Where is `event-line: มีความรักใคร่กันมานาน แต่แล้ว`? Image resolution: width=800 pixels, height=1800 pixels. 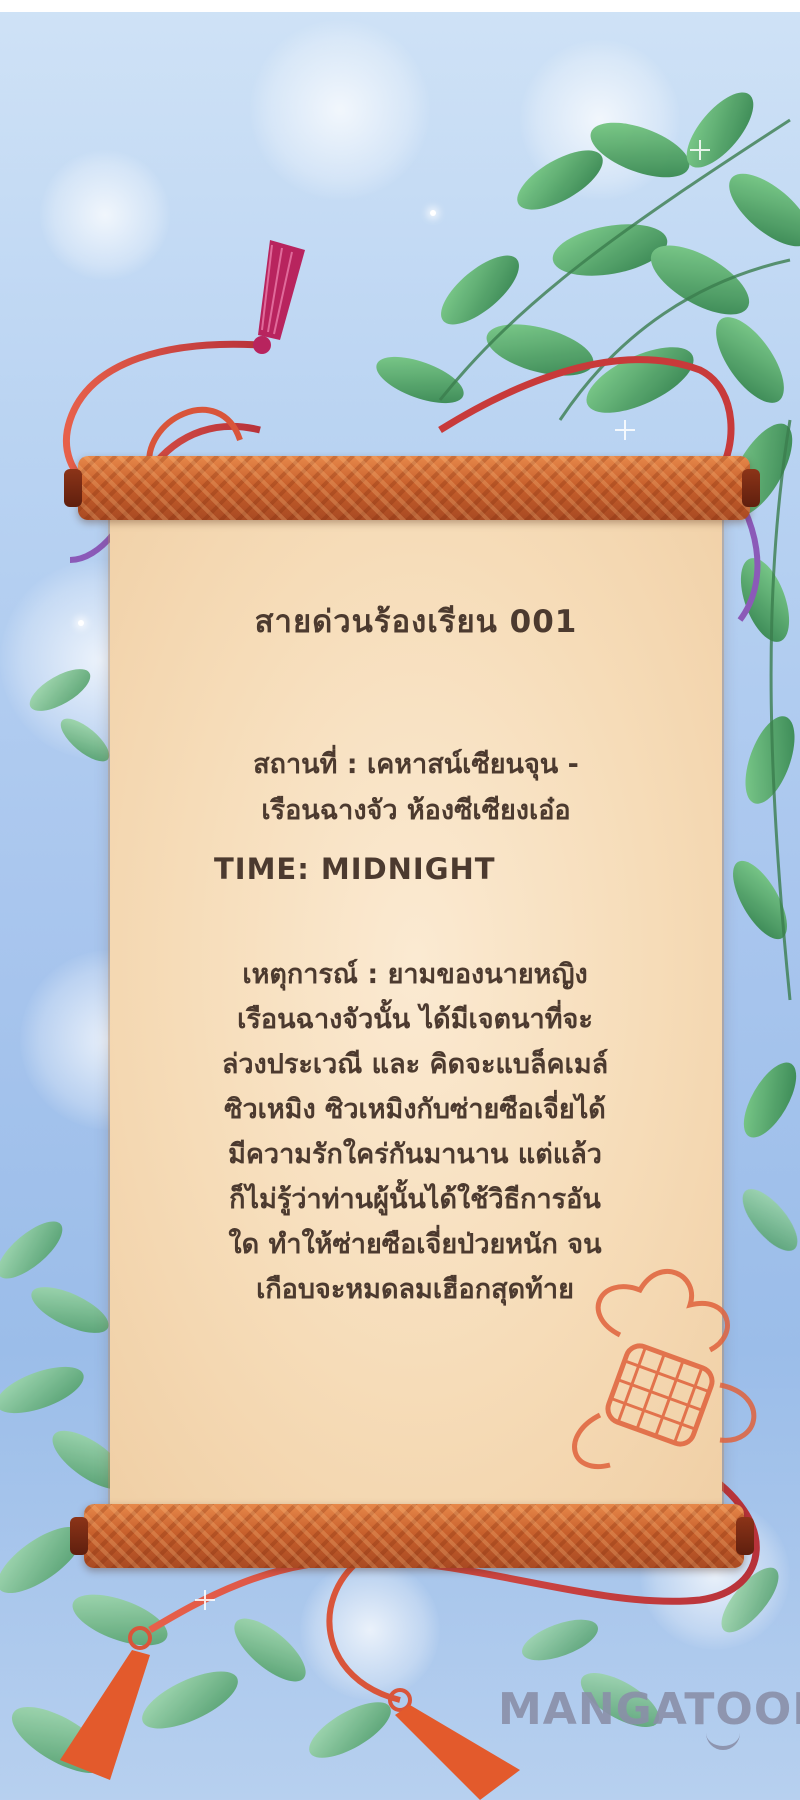 event-line: มีความรักใคร่กันมานาน แต่แล้ว is located at coordinates (415, 1154).